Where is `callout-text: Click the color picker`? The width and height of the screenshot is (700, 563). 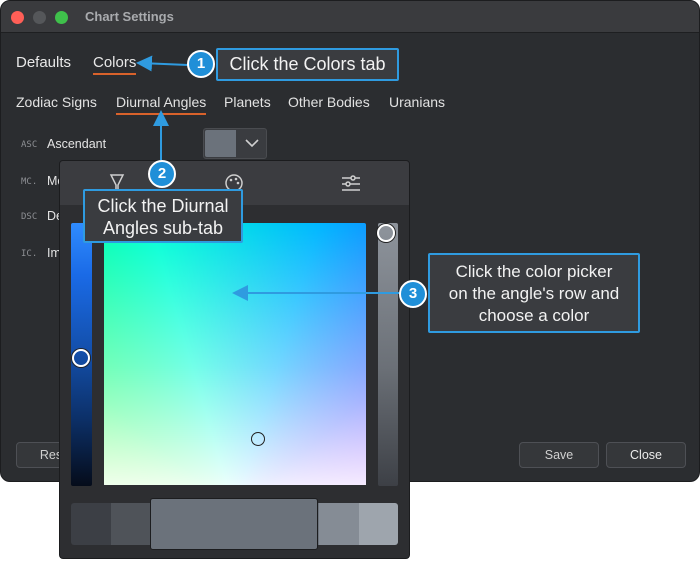 callout-text: Click the color picker is located at coordinates (534, 271).